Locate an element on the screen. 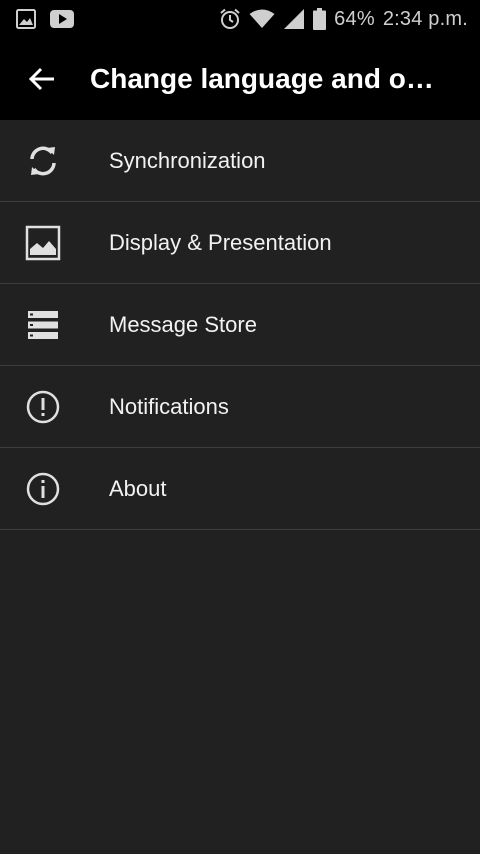  battery-percent: 64% is located at coordinates (354, 18).